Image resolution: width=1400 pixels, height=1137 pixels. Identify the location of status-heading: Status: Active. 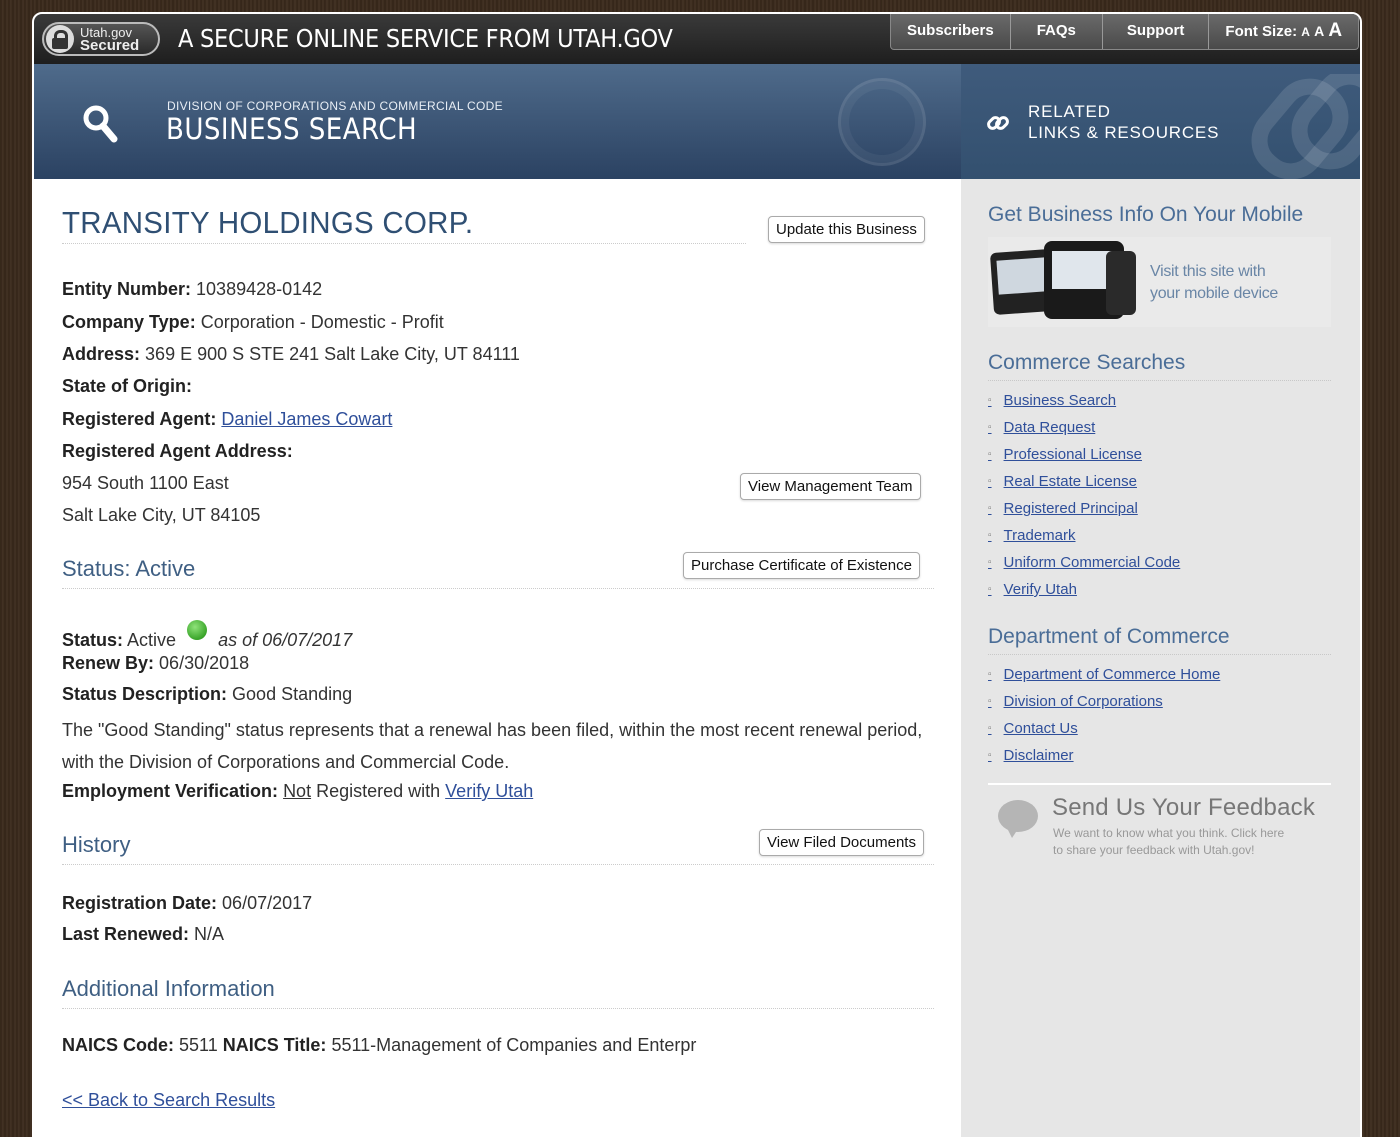
(129, 568).